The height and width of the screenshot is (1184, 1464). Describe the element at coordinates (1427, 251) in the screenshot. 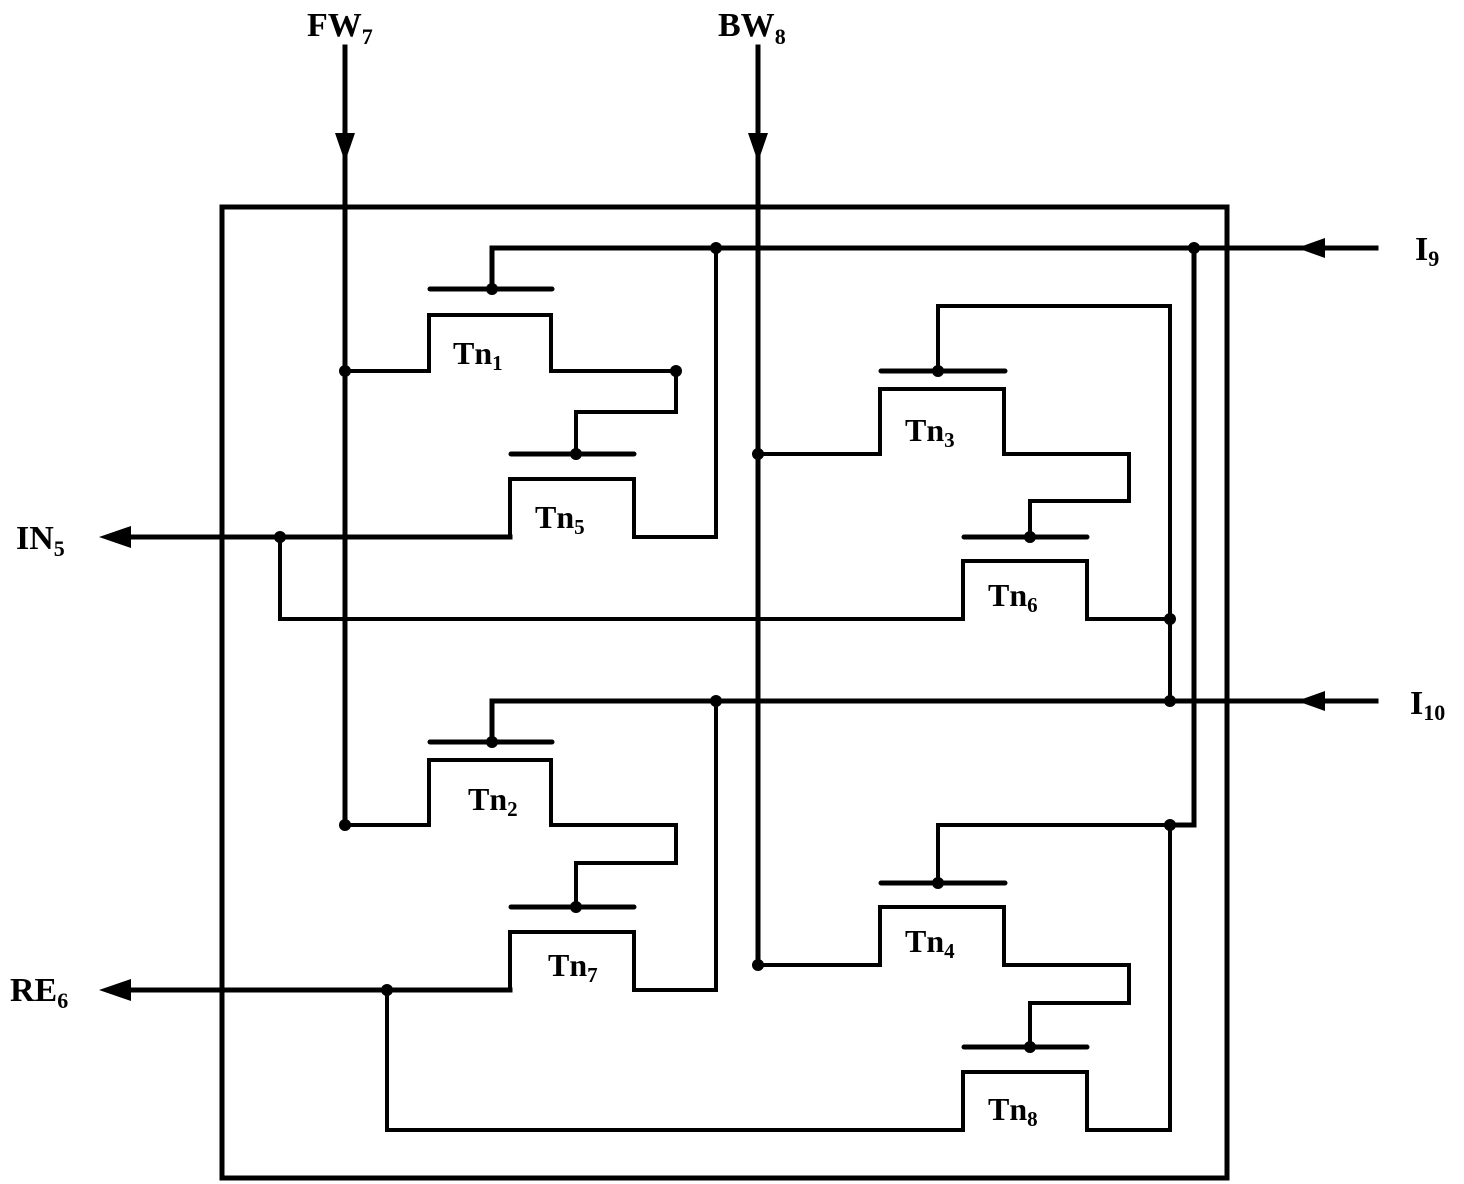

I see `i9-label: I9` at that location.